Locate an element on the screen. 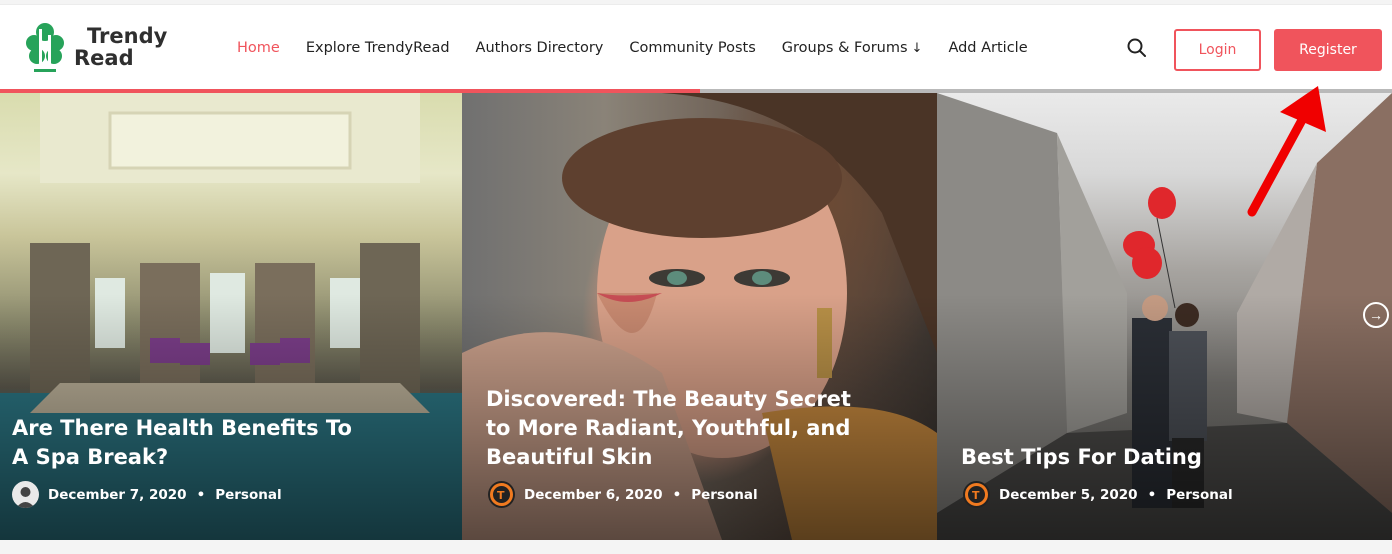 Image resolution: width=1392 pixels, height=554 pixels. nav-item-home: Home is located at coordinates (258, 48).